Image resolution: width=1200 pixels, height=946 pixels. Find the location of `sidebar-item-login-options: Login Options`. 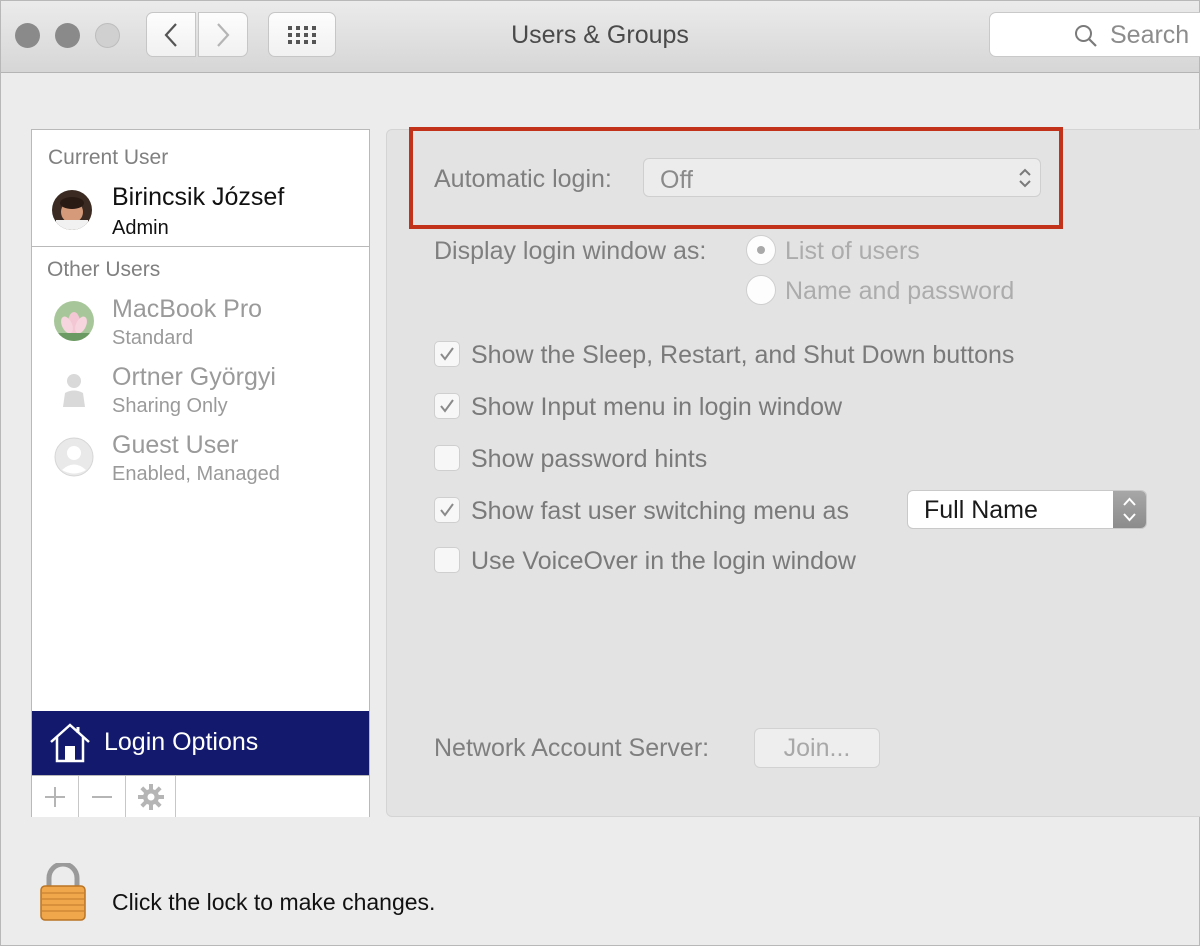

sidebar-item-login-options: Login Options is located at coordinates (200, 743).